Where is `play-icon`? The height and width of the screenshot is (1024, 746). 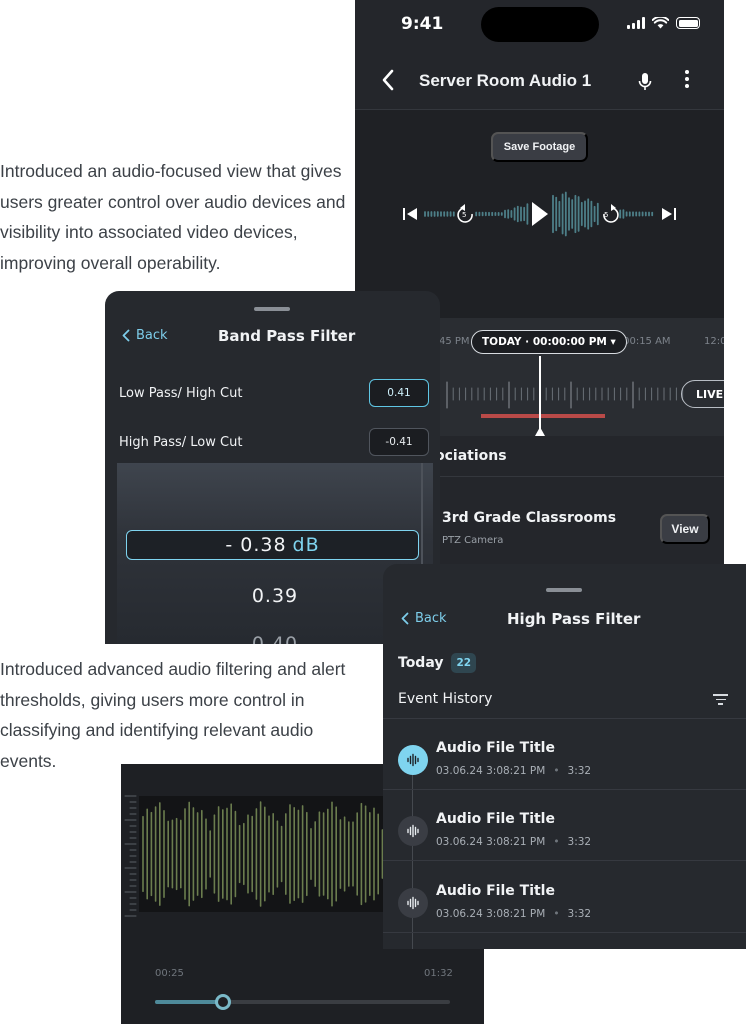 play-icon is located at coordinates (540, 214).